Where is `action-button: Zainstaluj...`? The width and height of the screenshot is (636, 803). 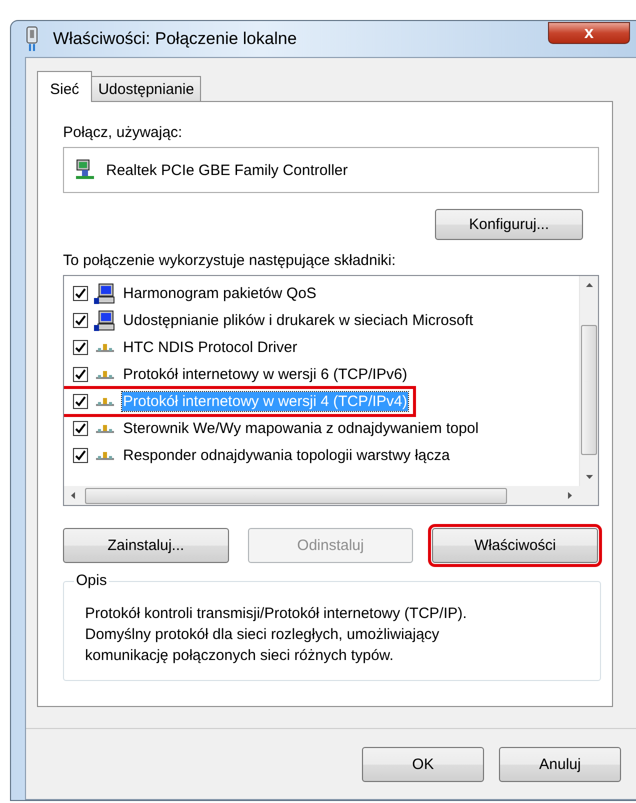 action-button: Zainstaluj... is located at coordinates (146, 545).